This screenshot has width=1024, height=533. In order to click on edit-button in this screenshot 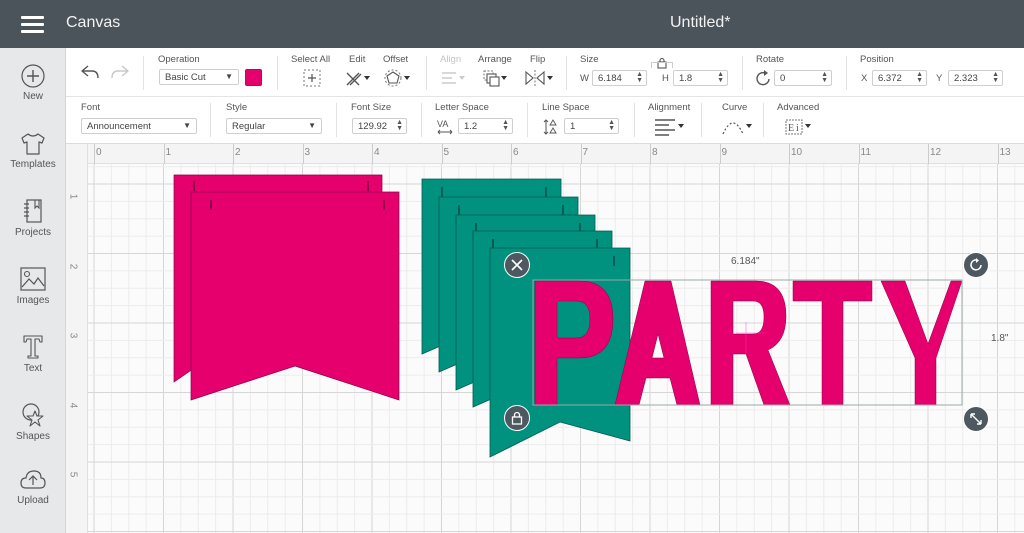, I will do `click(358, 80)`.